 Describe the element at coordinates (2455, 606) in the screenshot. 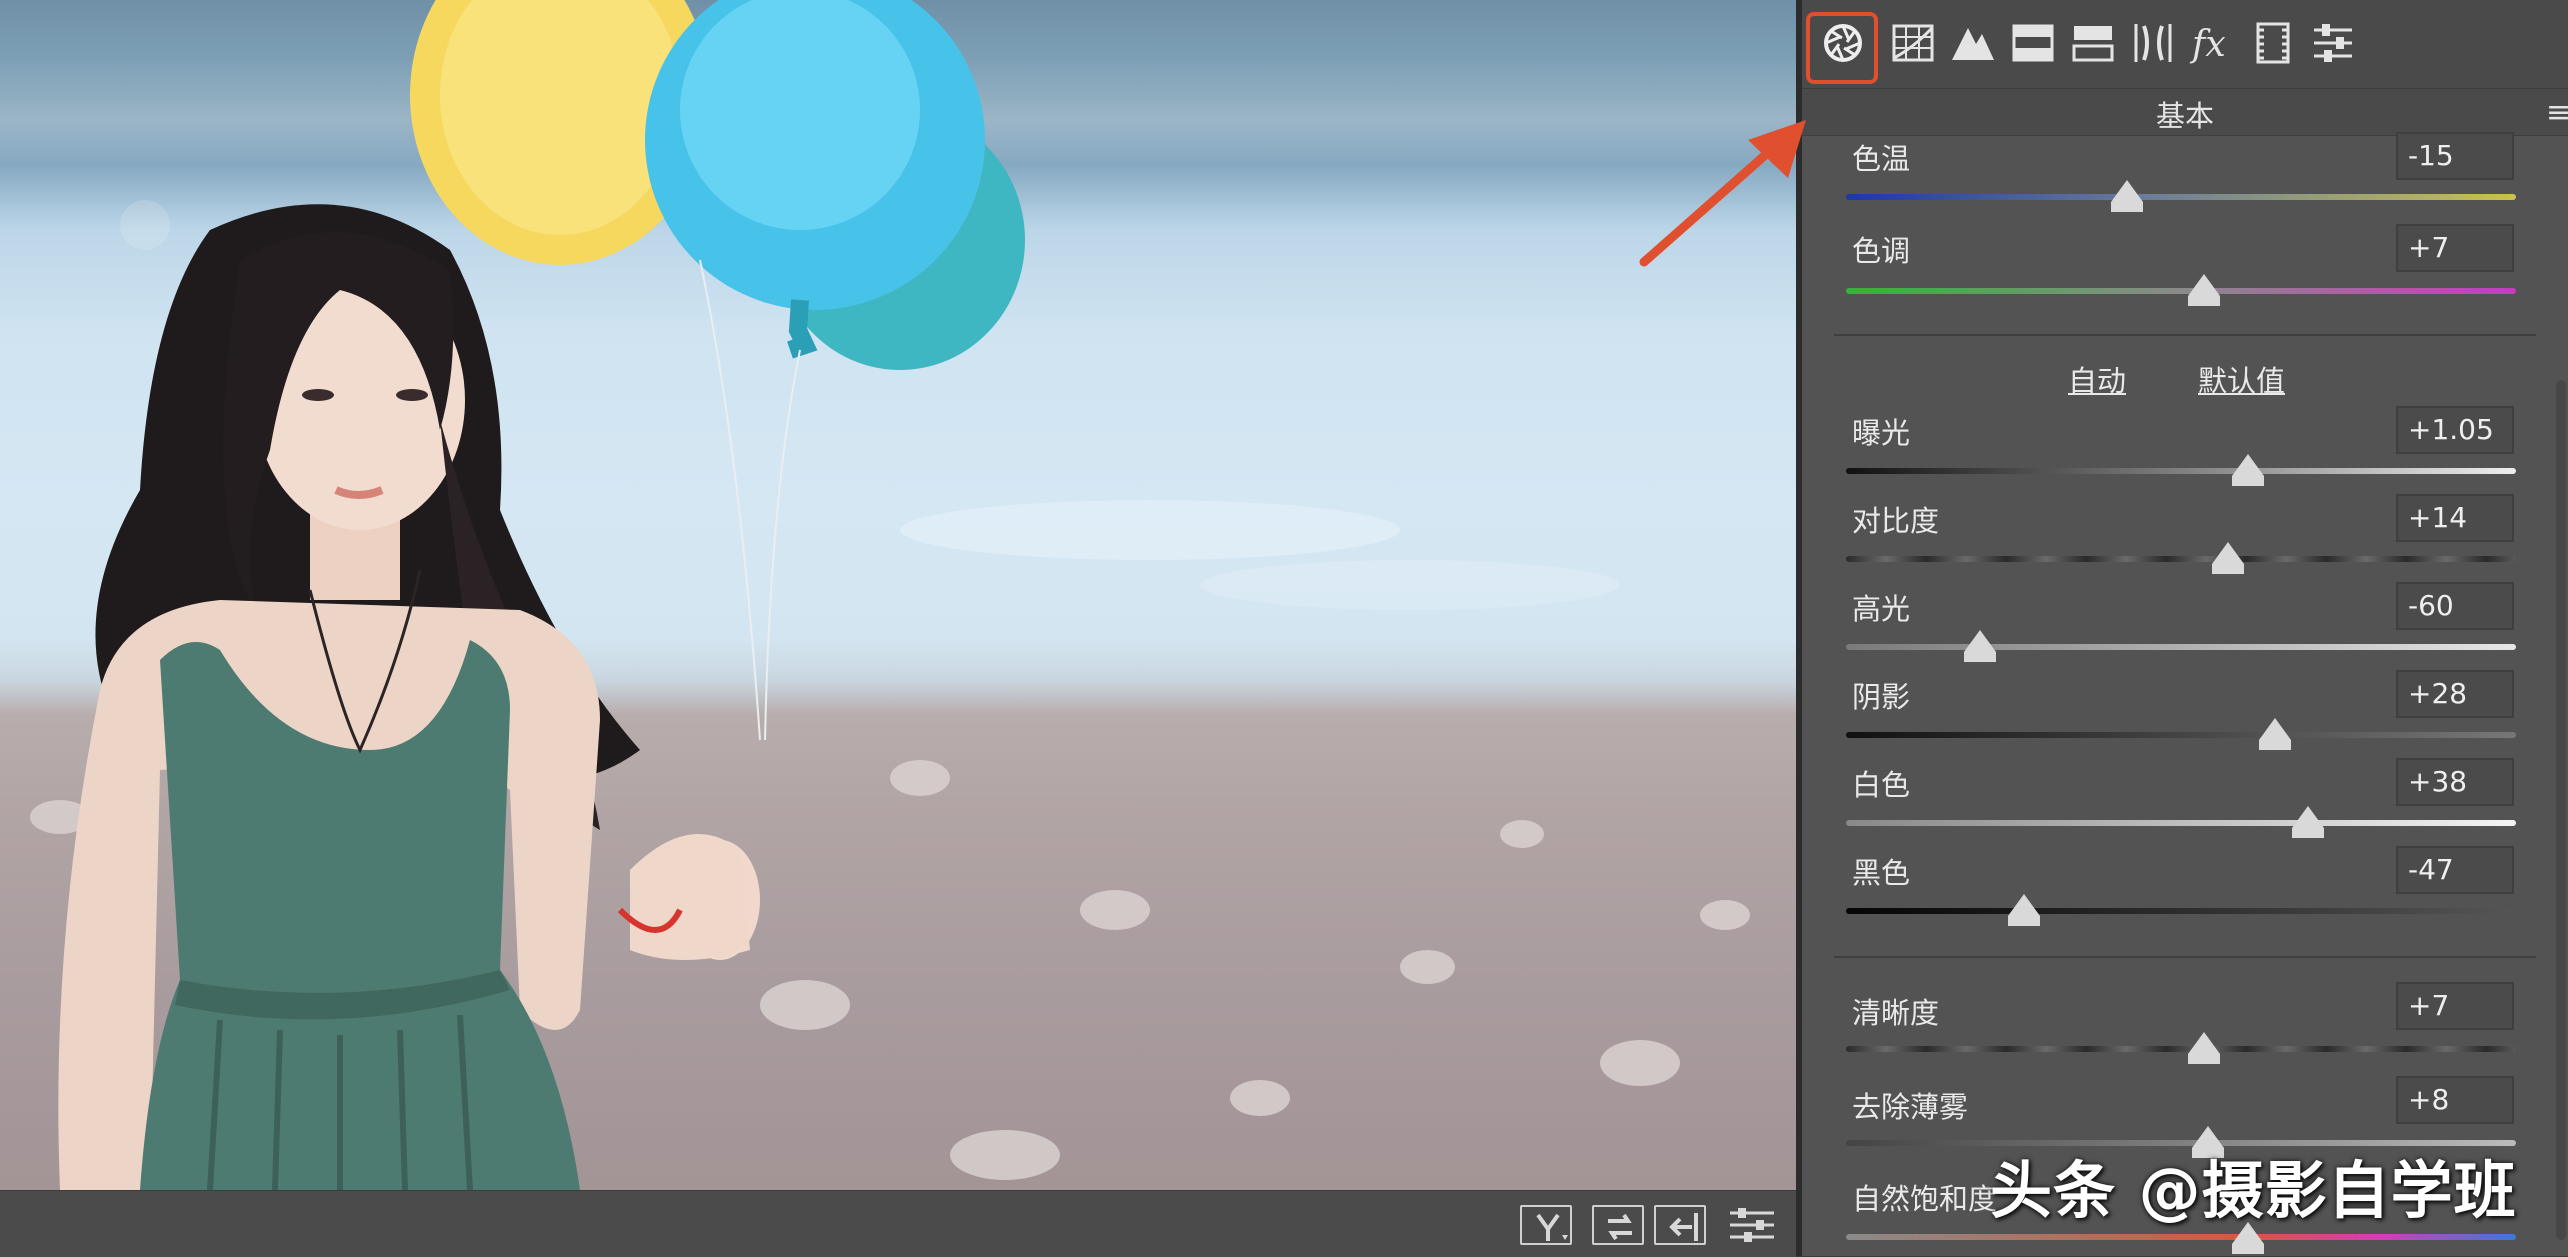

I see `slider-value-input: -60` at that location.